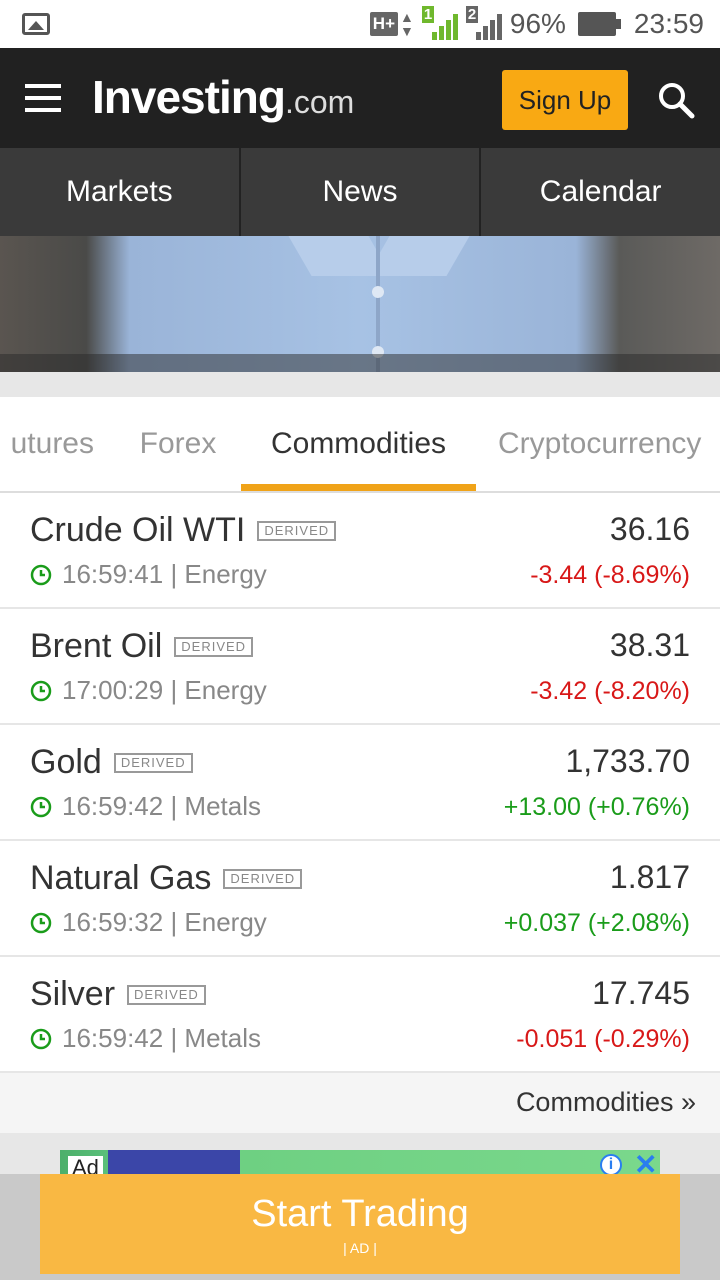  I want to click on nav-markets: Markets, so click(120, 192).